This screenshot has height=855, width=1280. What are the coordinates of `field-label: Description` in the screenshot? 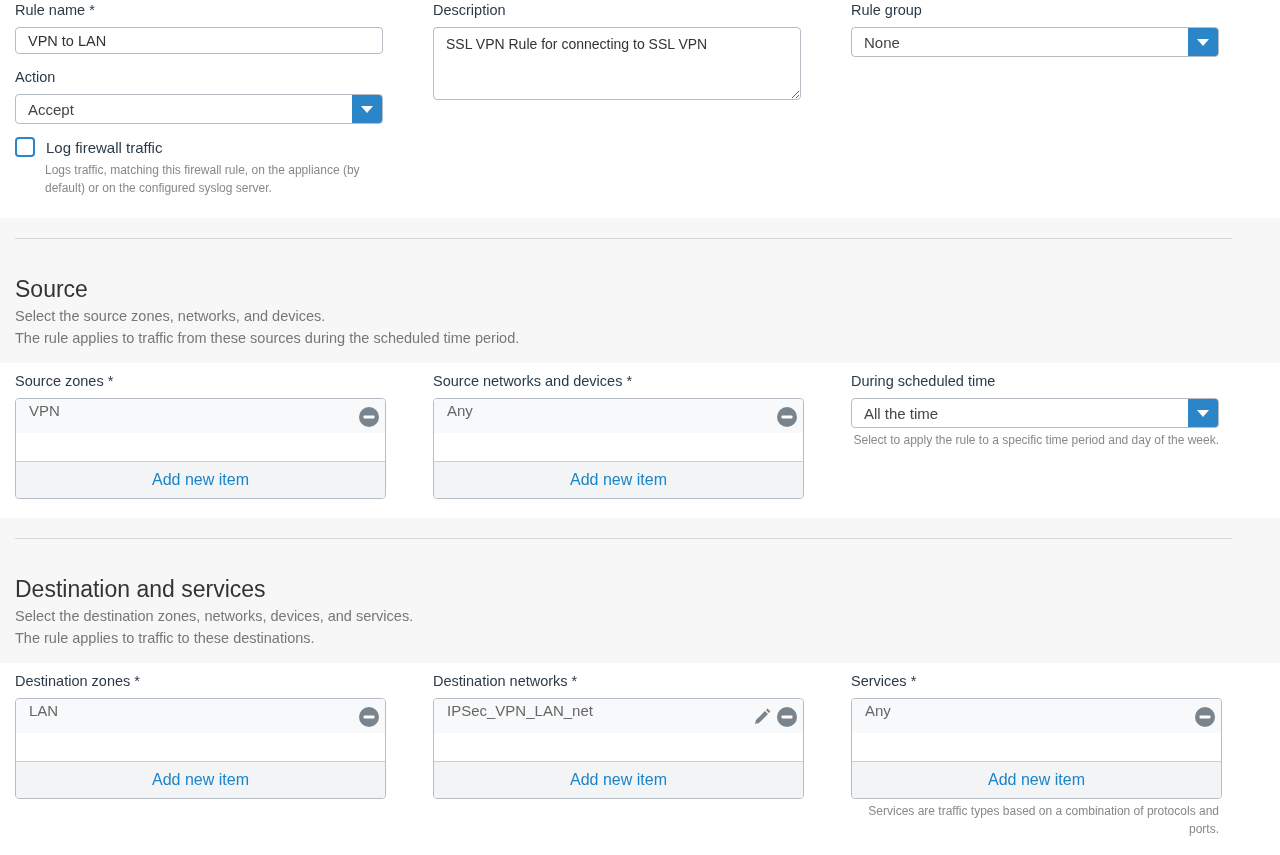 It's located at (470, 10).